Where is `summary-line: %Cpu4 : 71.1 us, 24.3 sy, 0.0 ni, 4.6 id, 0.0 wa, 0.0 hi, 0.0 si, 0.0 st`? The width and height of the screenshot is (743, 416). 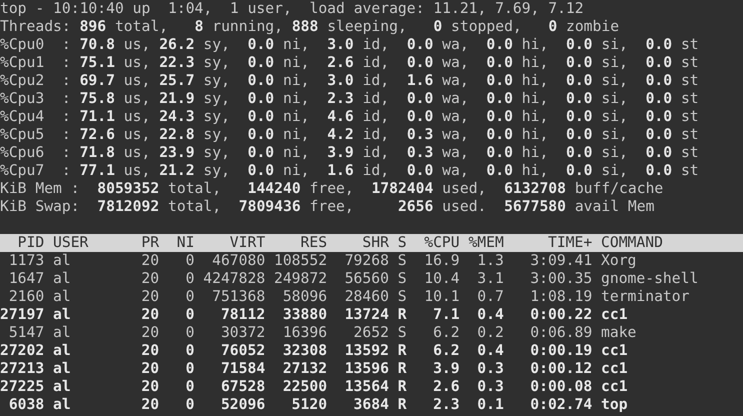 summary-line: %Cpu4 : 71.1 us, 24.3 sy, 0.0 ni, 4.6 id, 0.0 wa, 0.0 hi, 0.0 si, 0.0 st is located at coordinates (349, 117).